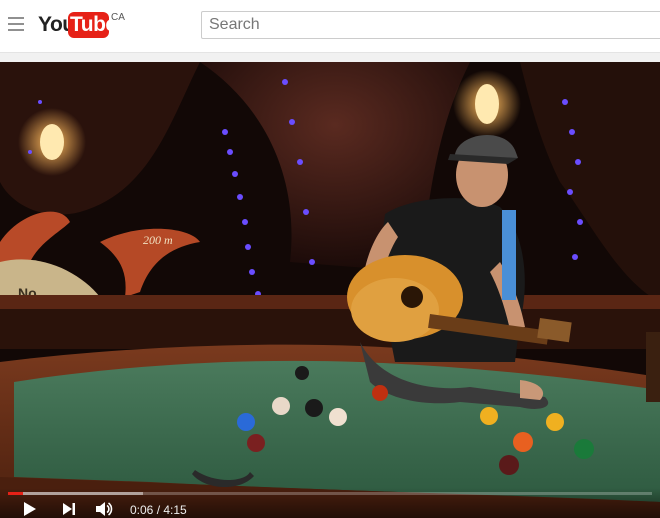 The height and width of the screenshot is (518, 660). What do you see at coordinates (330, 503) in the screenshot?
I see `player-controls: 0:06 / 4:15` at bounding box center [330, 503].